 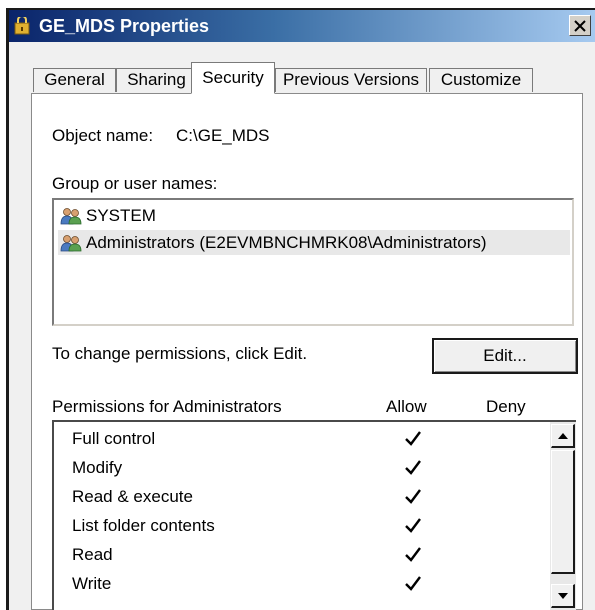 What do you see at coordinates (97, 467) in the screenshot?
I see `permission-name: Modify` at bounding box center [97, 467].